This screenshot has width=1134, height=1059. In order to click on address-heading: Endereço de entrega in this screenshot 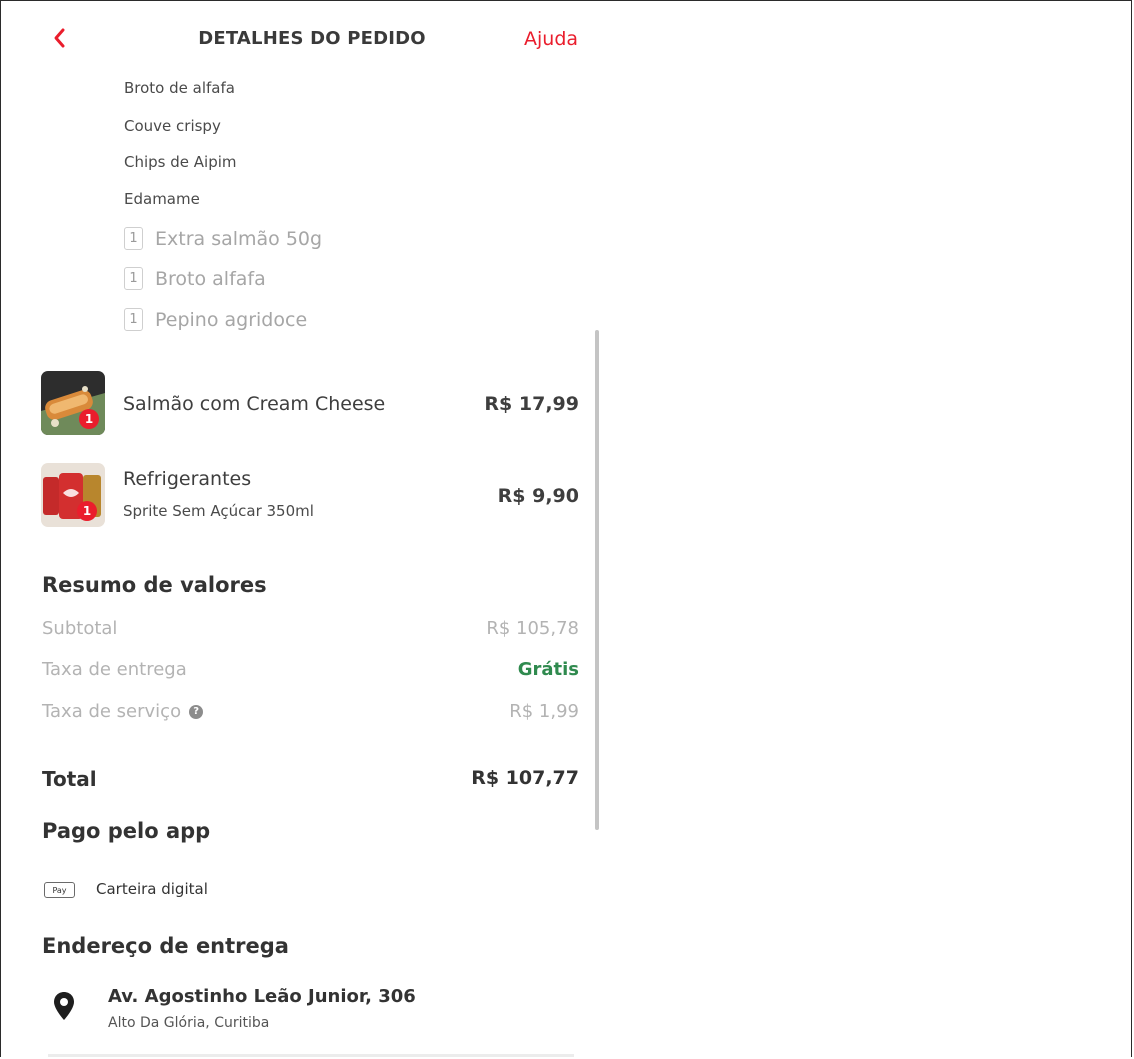, I will do `click(165, 946)`.